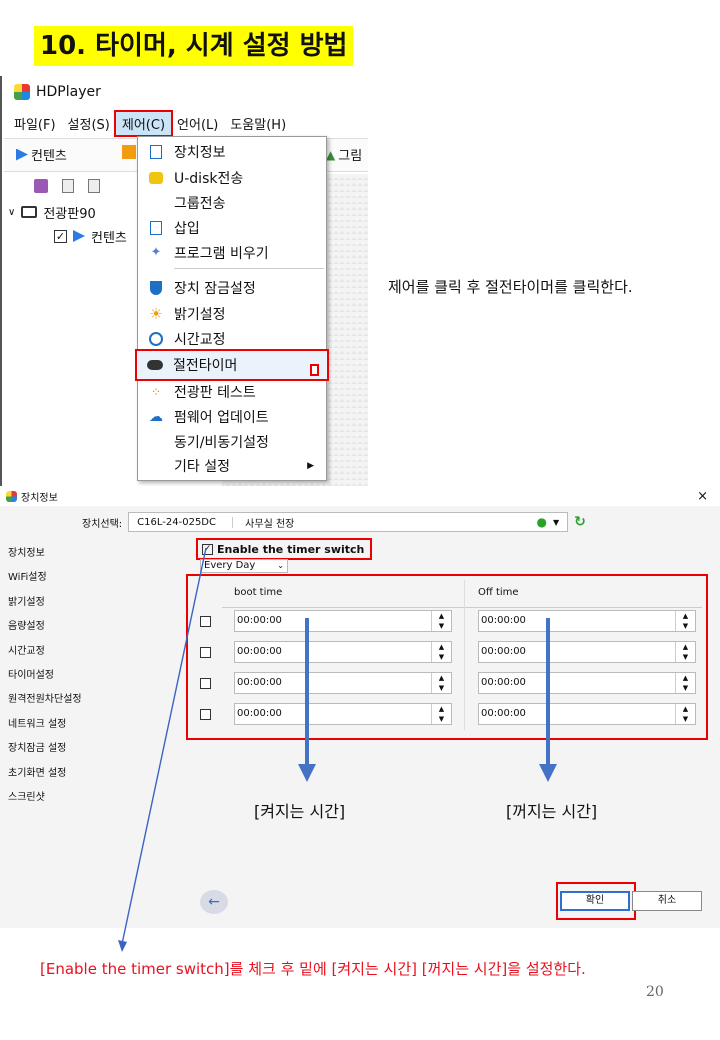  I want to click on sidebar-item-timer: 타이머설정, so click(45, 678).